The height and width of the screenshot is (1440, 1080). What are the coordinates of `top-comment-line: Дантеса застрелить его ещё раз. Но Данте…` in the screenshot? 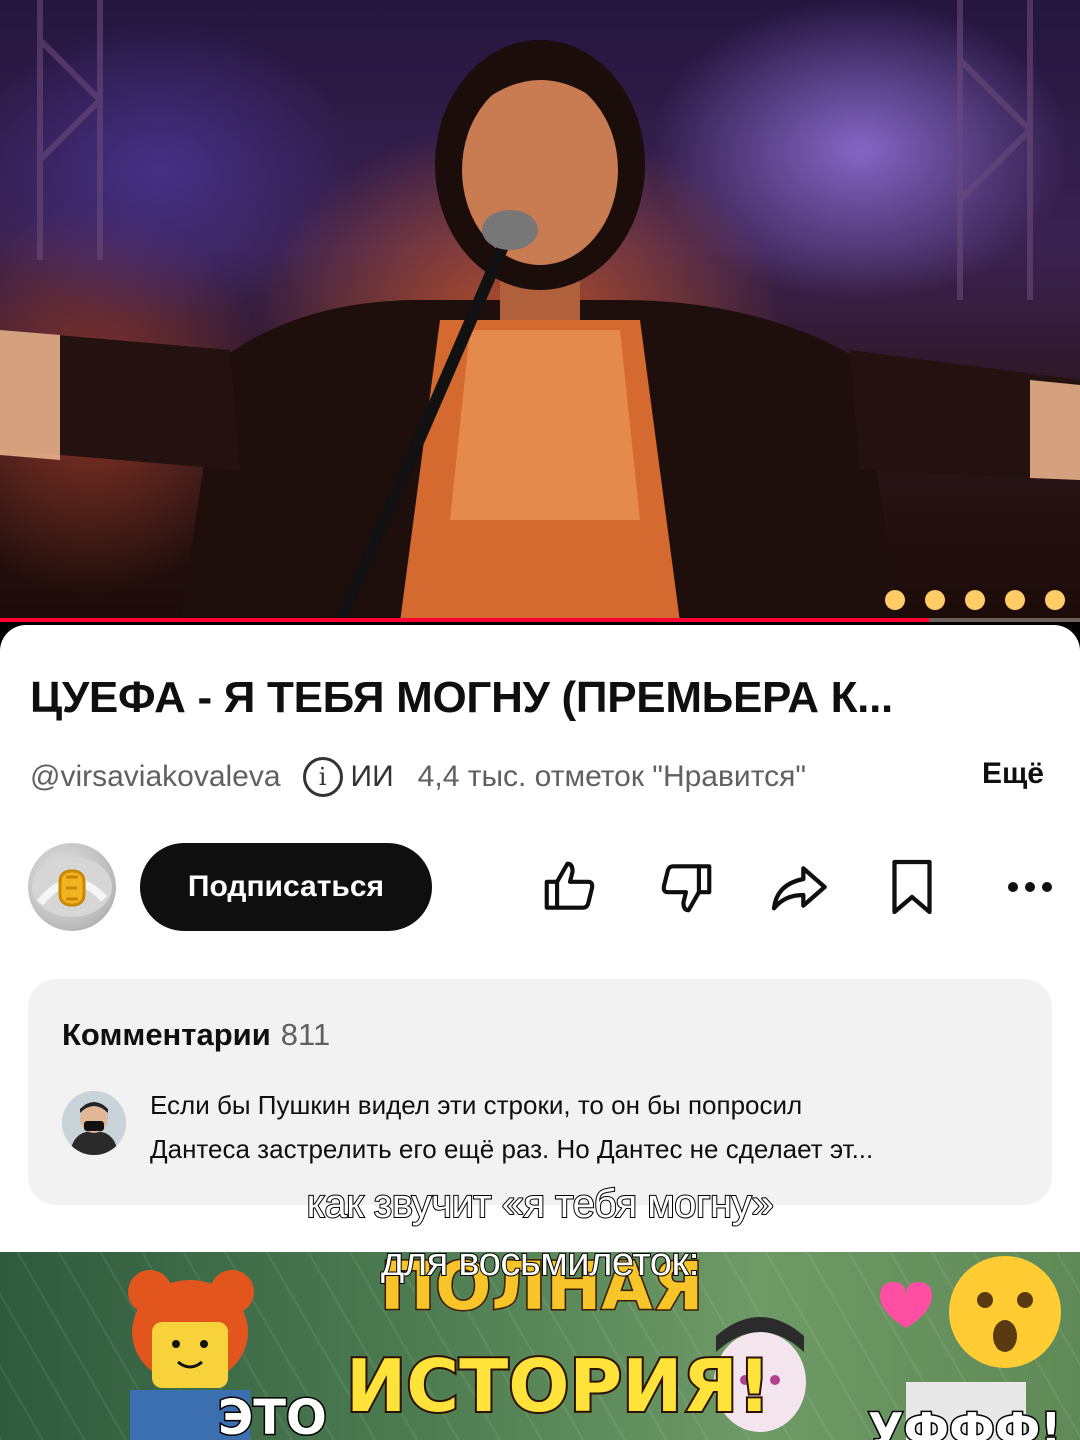 It's located at (512, 1149).